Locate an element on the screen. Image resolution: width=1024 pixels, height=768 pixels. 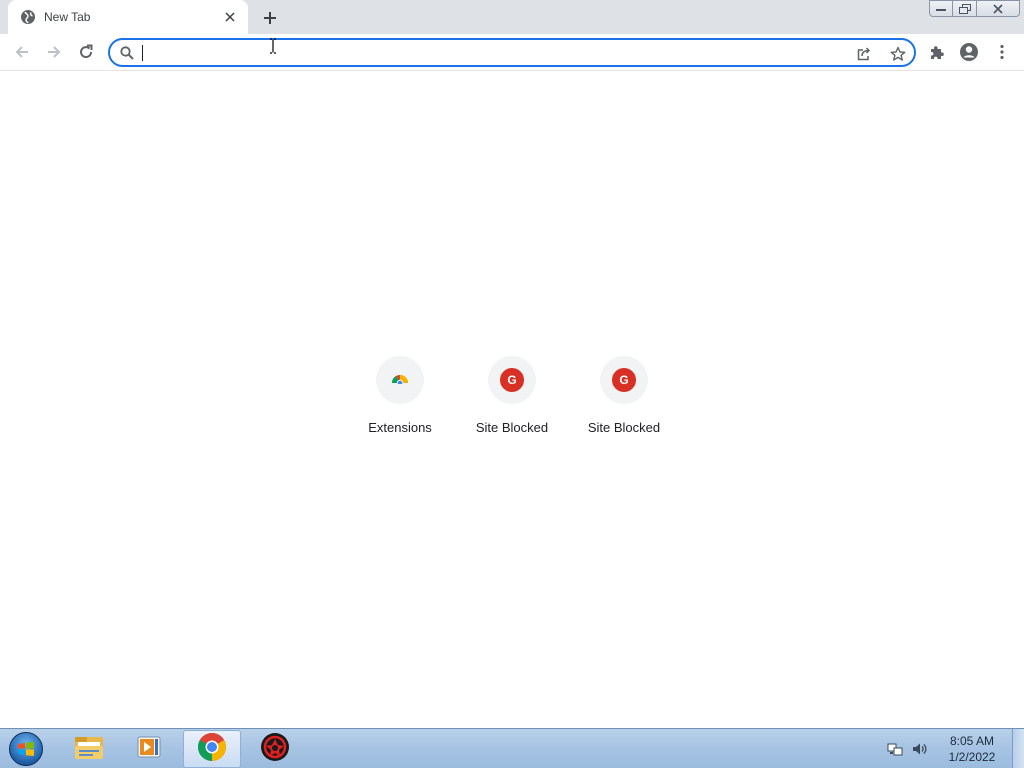
tab-strip: New Tab is located at coordinates (512, 17).